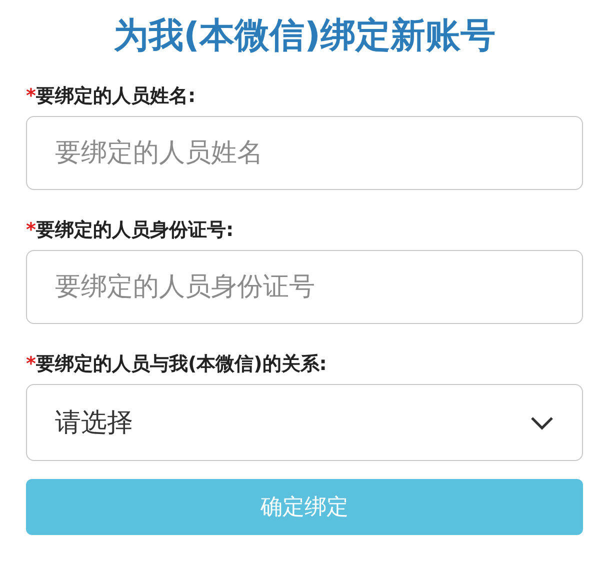 The image size is (604, 563). Describe the element at coordinates (181, 364) in the screenshot. I see `field-label: 要绑定的人员与我(本微信)的关系:` at that location.